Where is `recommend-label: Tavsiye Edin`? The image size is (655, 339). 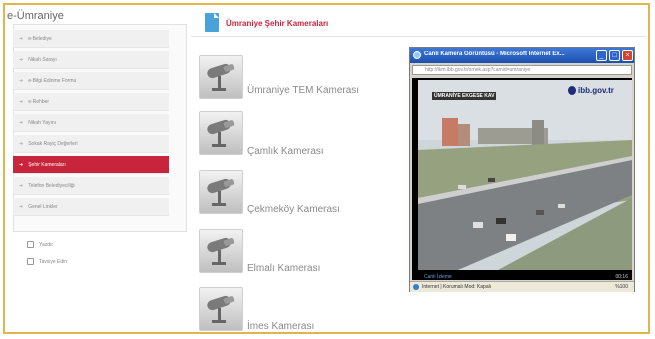
recommend-label: Tavsiye Edin is located at coordinates (53, 261).